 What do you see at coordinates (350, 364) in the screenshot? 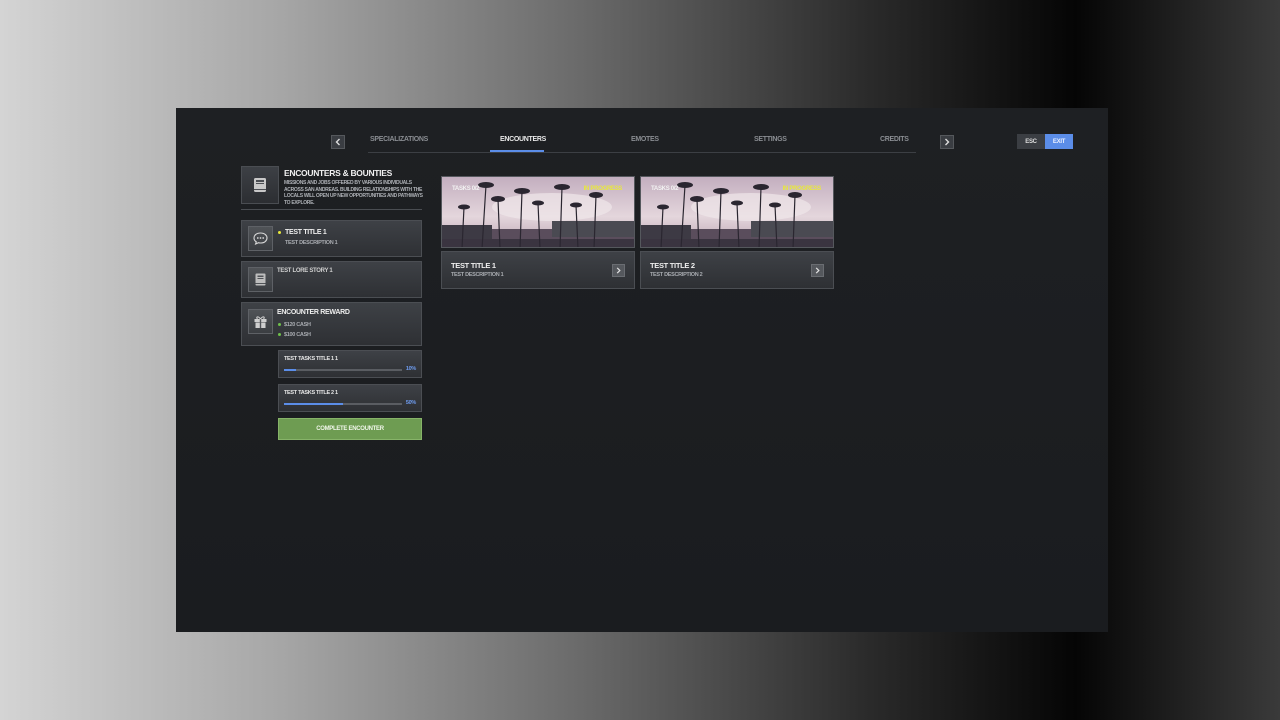
I see `task-item: TEST TASKS TITLE 1 1 10%` at bounding box center [350, 364].